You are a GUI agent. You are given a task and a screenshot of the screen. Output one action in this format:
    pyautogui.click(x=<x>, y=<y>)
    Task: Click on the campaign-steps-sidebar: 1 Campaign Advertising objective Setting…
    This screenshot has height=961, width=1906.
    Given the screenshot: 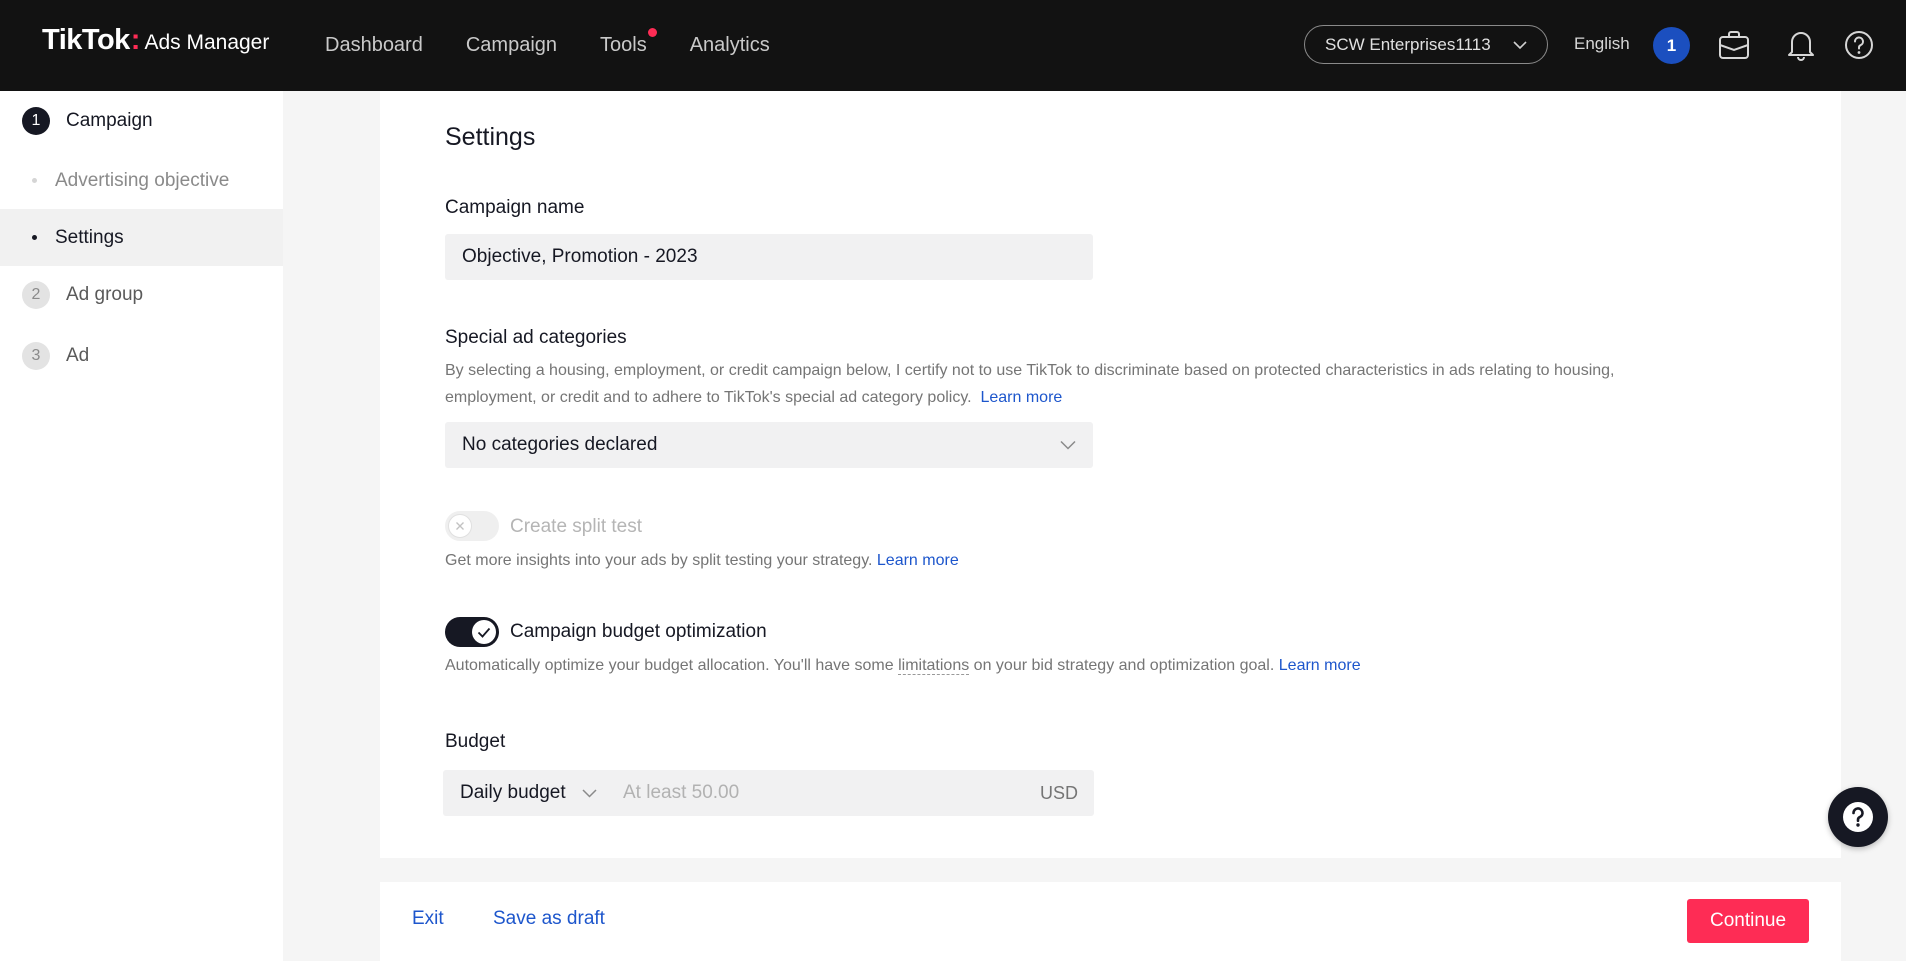 What is the action you would take?
    pyautogui.click(x=141, y=526)
    